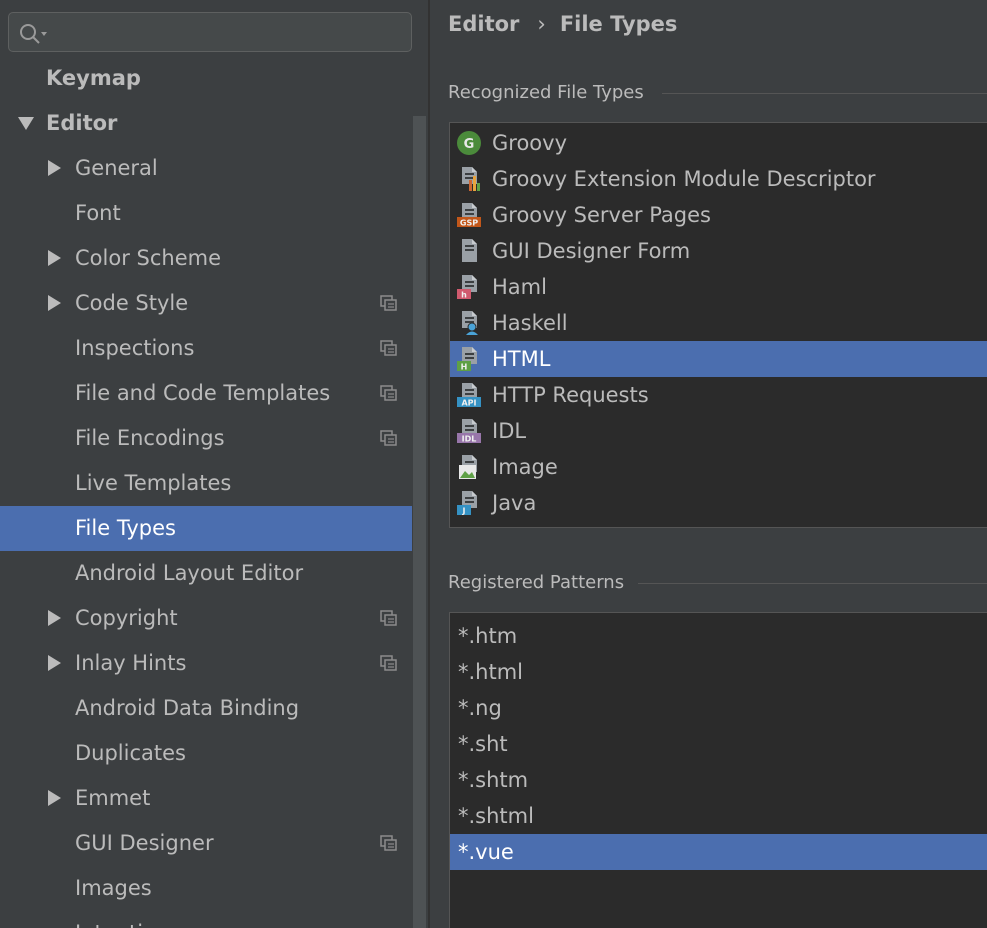 This screenshot has width=987, height=928. Describe the element at coordinates (718, 816) in the screenshot. I see `pattern-row: *.shtml` at that location.